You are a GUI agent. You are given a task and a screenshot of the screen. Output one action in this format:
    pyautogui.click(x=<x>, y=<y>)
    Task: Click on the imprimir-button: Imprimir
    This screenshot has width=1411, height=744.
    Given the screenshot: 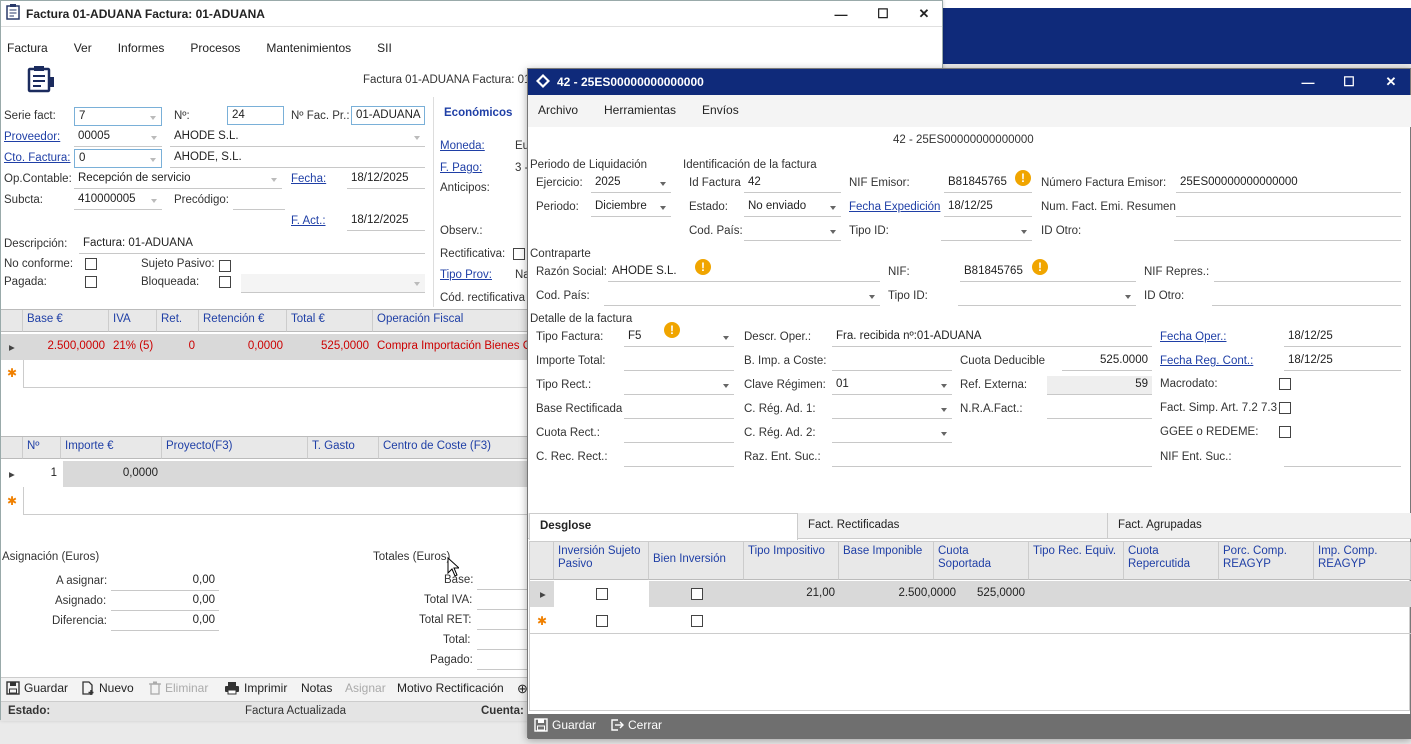 What is the action you would take?
    pyautogui.click(x=255, y=688)
    